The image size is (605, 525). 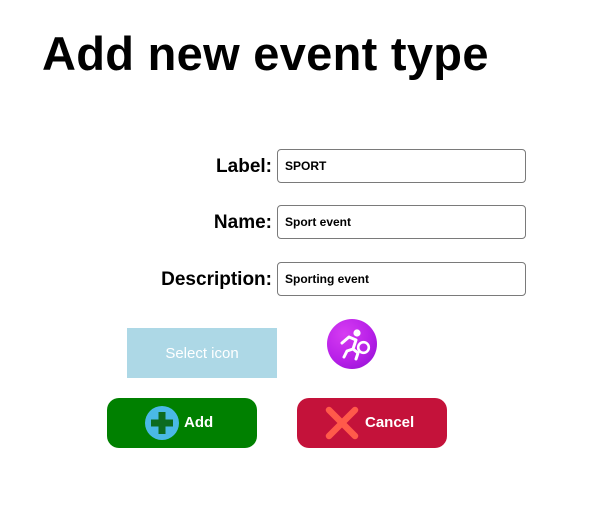 I want to click on cancel-button: Cancel, so click(x=372, y=423).